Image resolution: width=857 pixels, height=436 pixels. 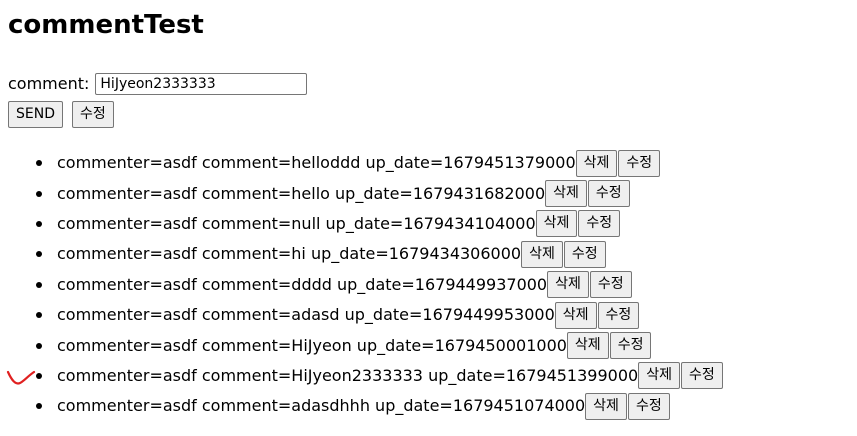 I want to click on comment-form-row: comment:, so click(x=158, y=84).